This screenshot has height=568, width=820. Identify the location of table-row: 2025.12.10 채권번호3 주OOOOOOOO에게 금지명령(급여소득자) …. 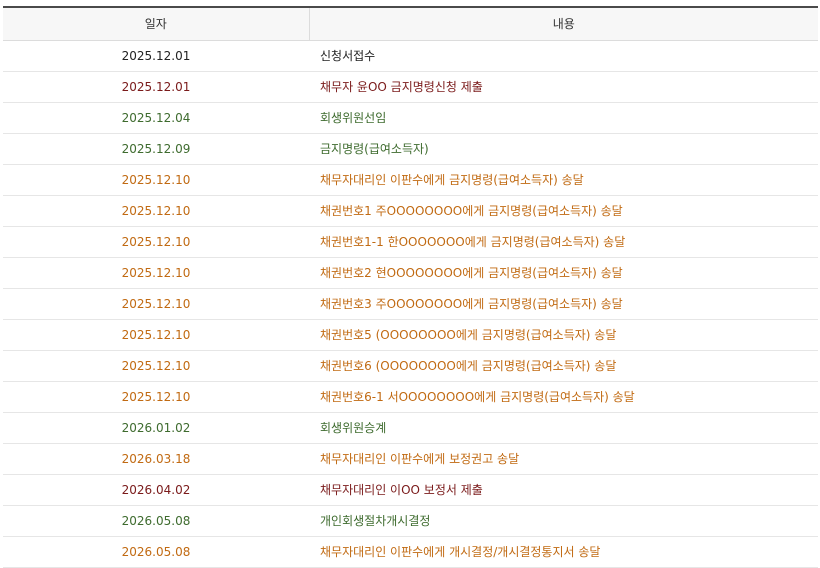
(410, 304).